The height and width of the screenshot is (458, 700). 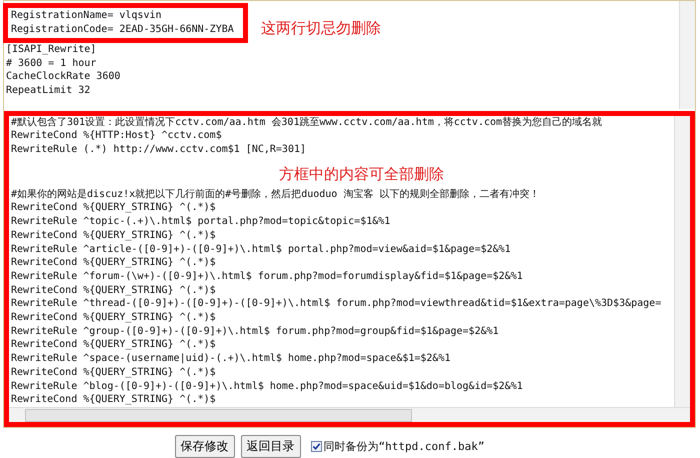 What do you see at coordinates (48, 90) in the screenshot?
I see `code-line: RepeatLimit 32` at bounding box center [48, 90].